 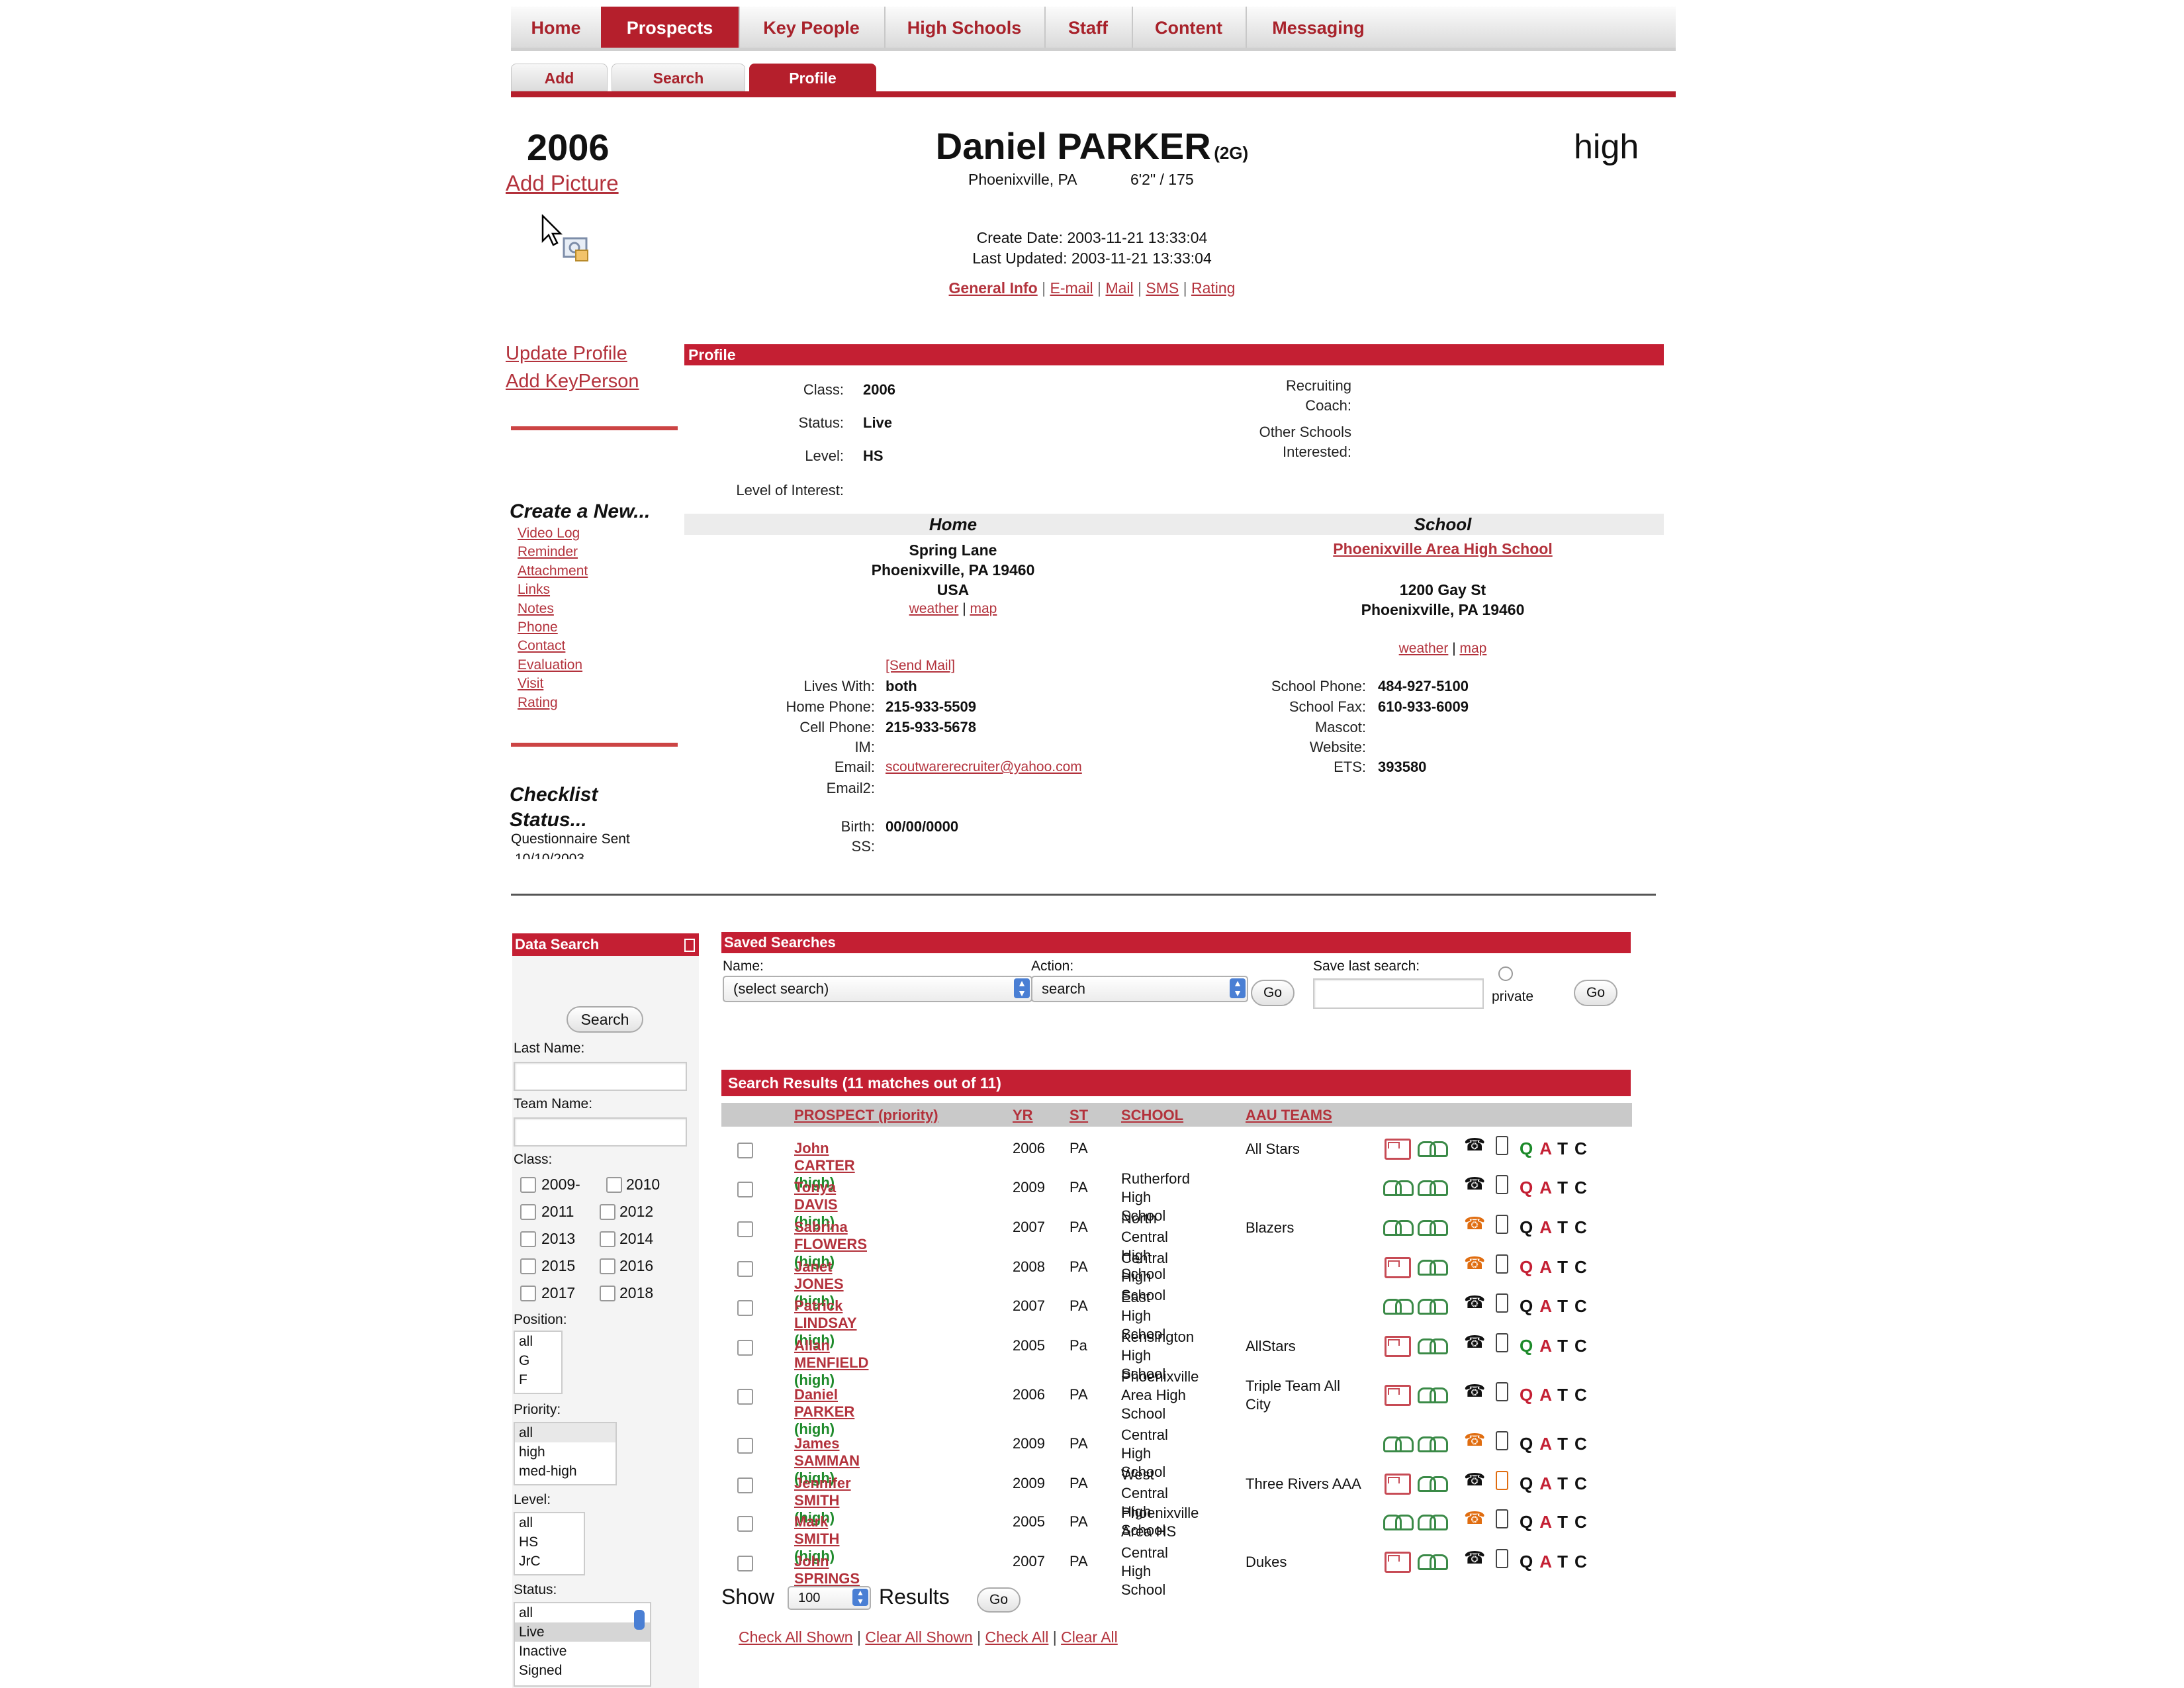 I want to click on position-option: G, so click(x=538, y=1360).